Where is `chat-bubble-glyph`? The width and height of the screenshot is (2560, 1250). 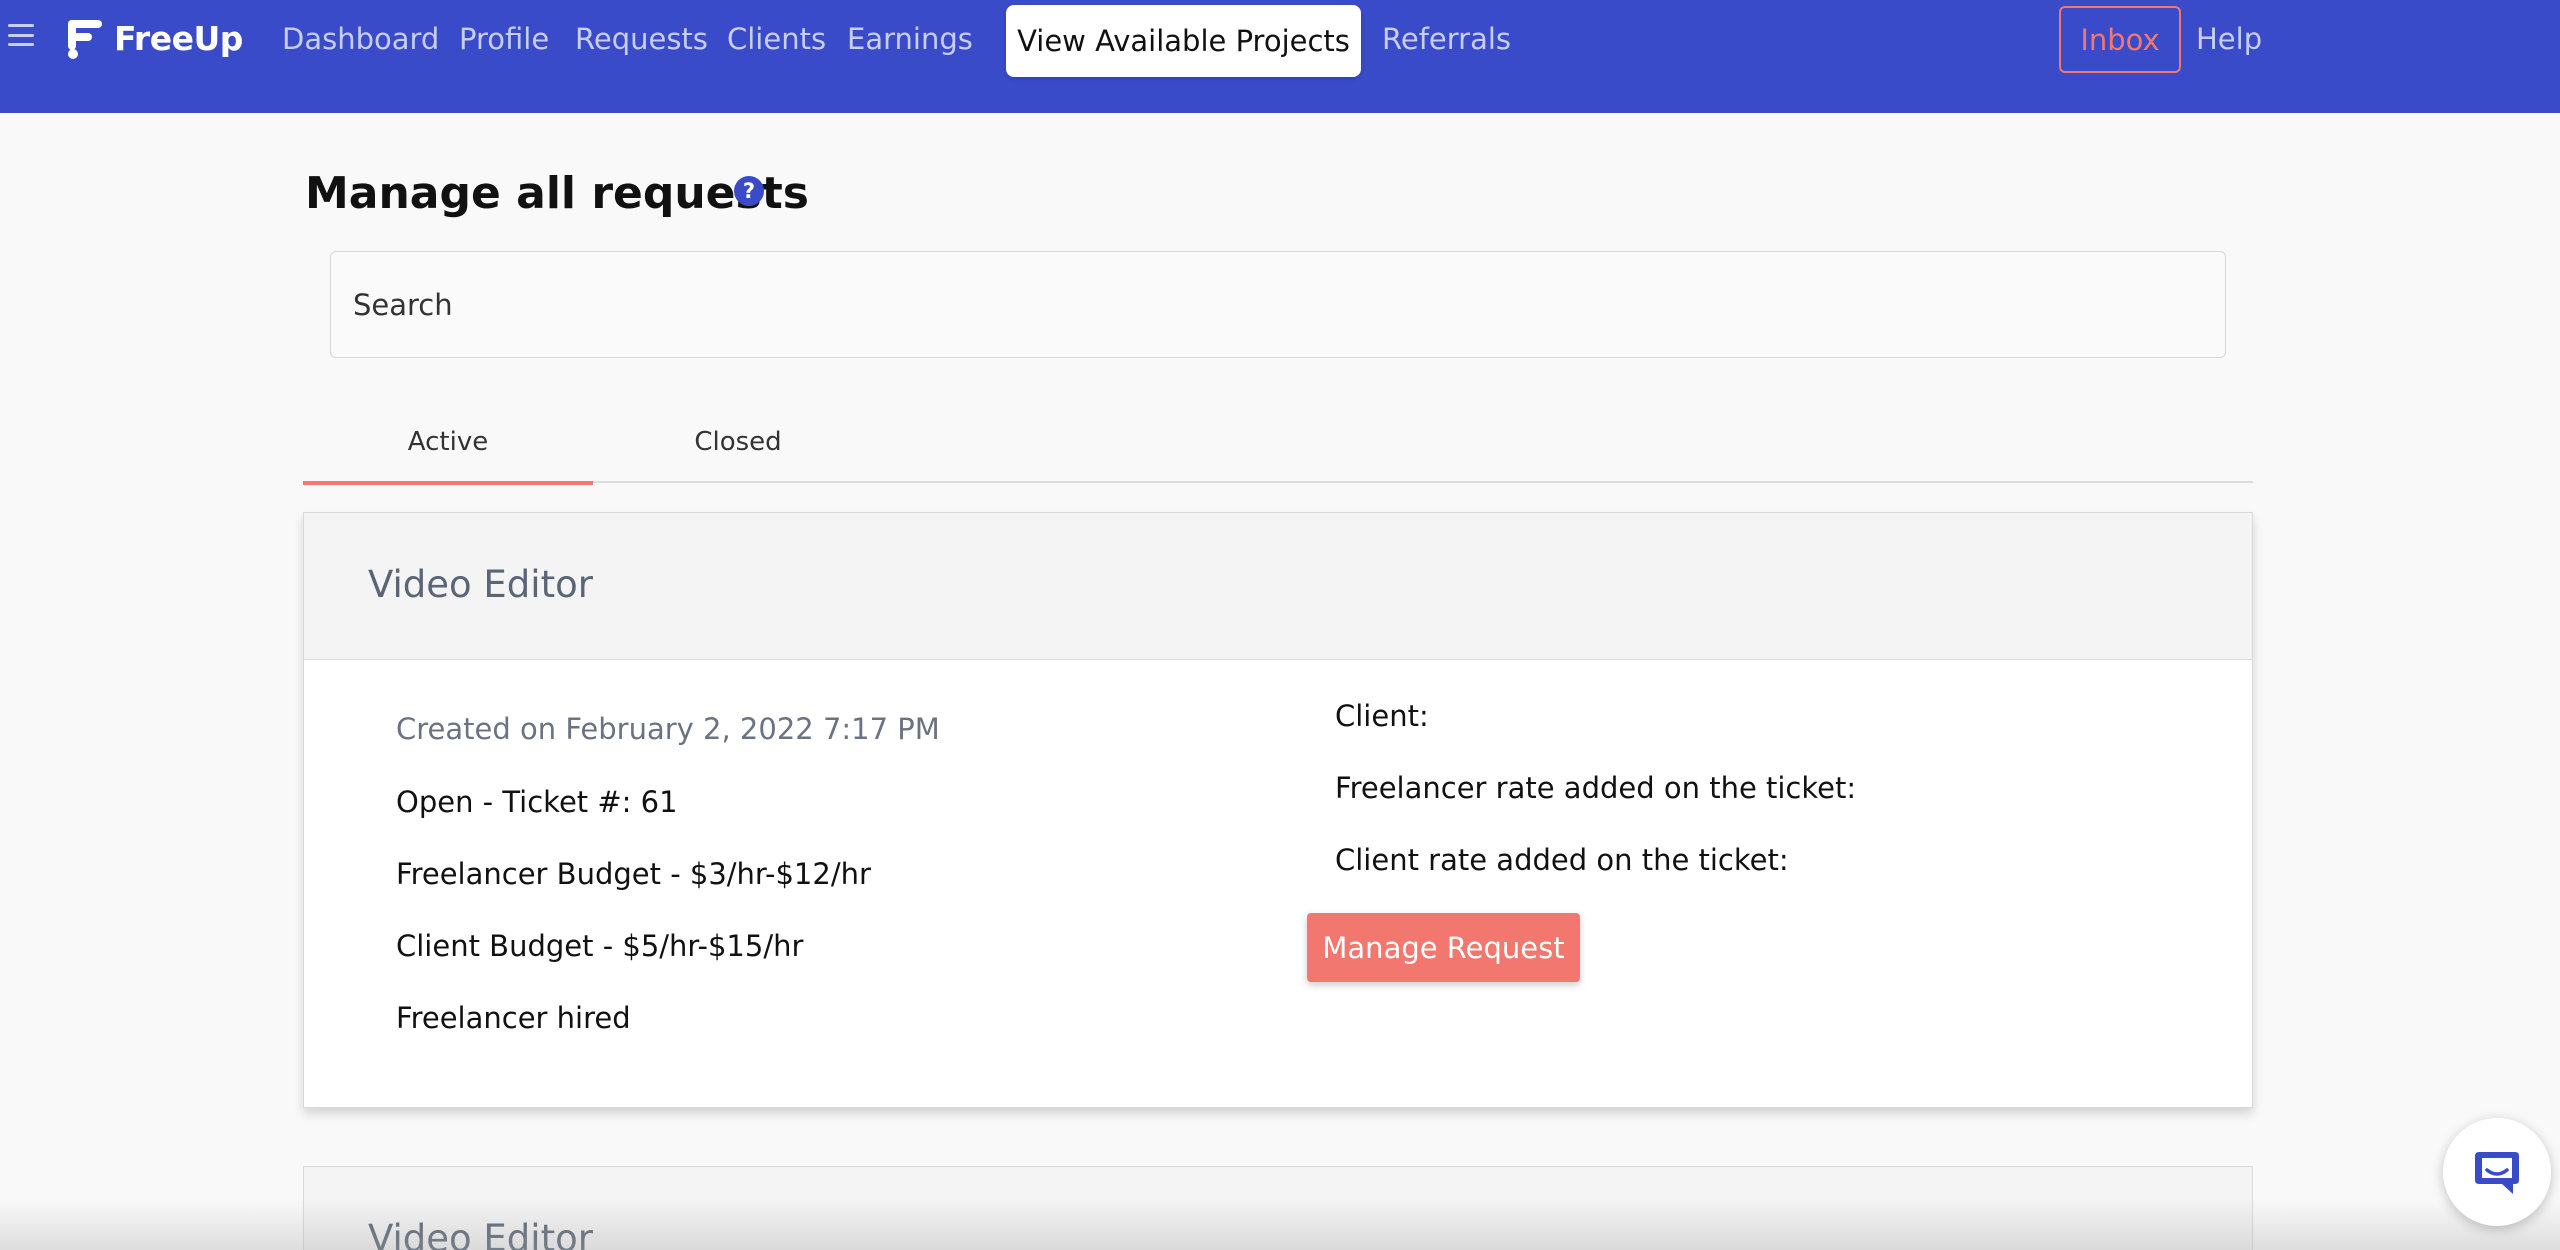
chat-bubble-glyph is located at coordinates (2497, 1173).